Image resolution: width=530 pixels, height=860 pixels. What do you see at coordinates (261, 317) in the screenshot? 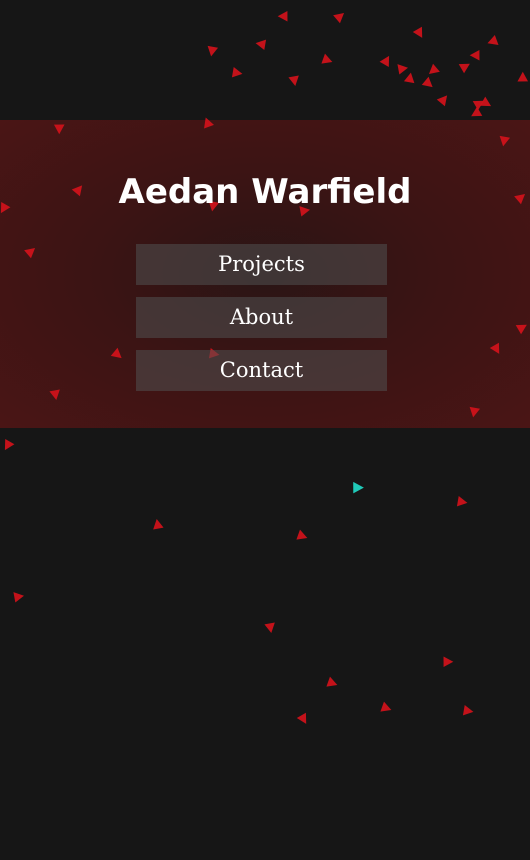
I see `about-button: About` at bounding box center [261, 317].